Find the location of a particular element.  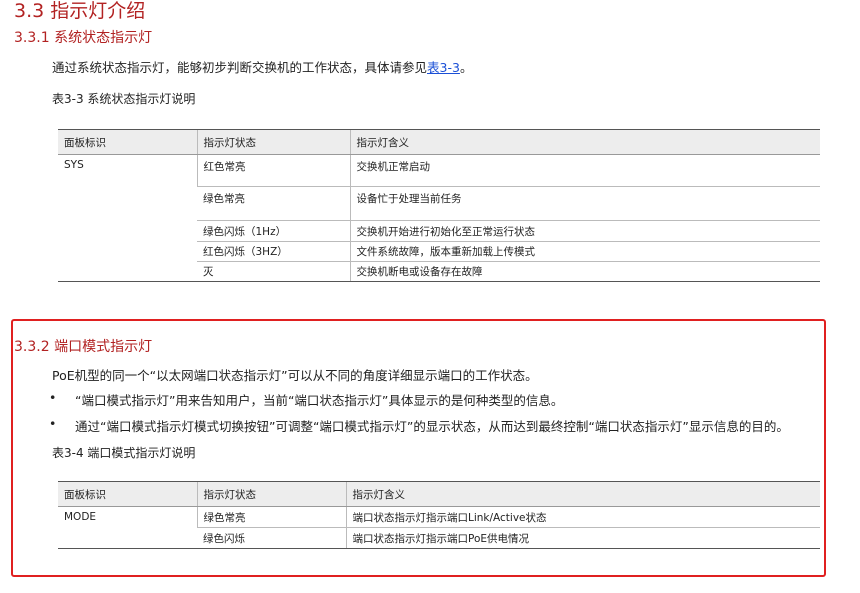

led-state: 红色闪烁（3HZ） is located at coordinates (273, 251).